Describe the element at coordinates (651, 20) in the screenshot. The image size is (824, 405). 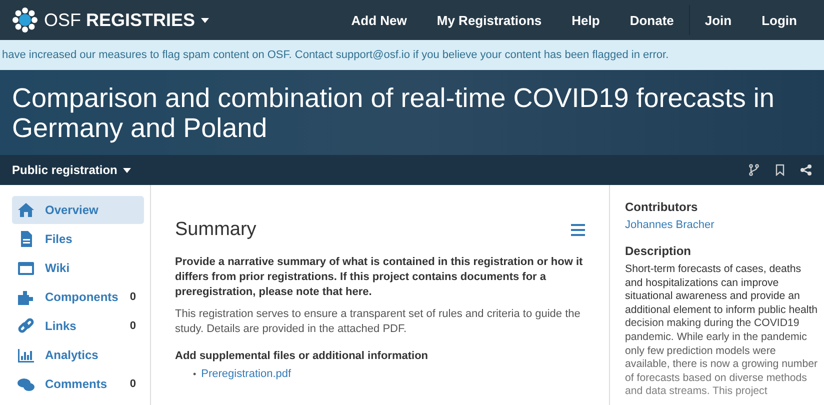
I see `nav-link: Donate` at that location.